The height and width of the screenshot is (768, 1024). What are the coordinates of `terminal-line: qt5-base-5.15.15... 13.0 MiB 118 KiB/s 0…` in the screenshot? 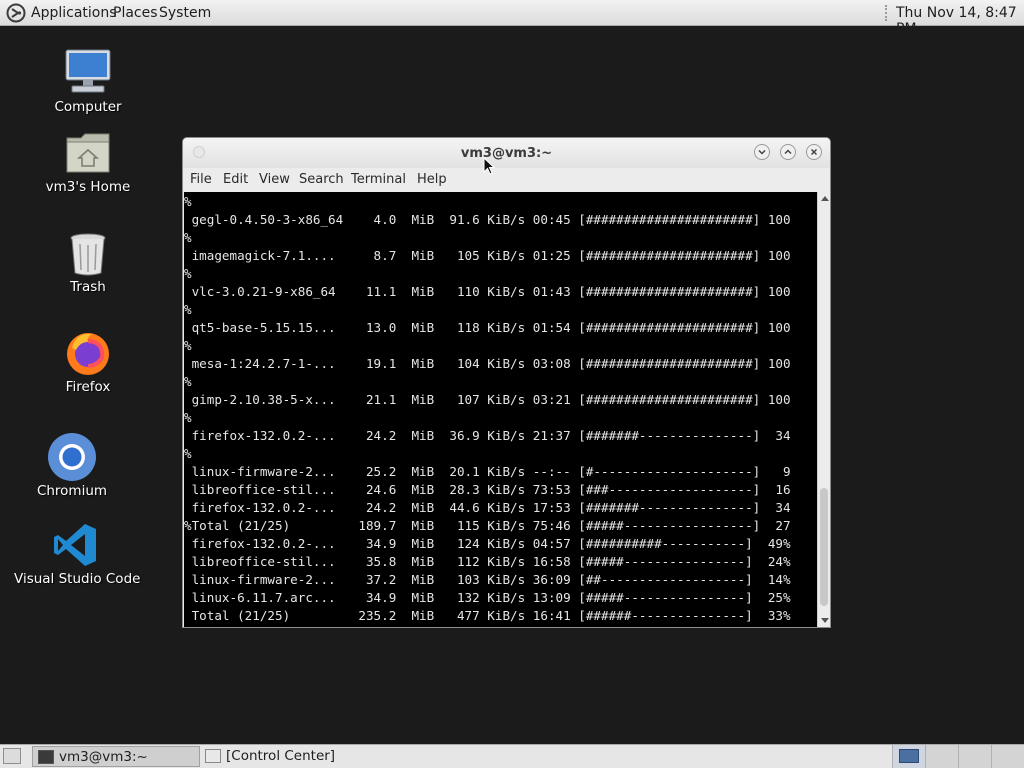 It's located at (487, 327).